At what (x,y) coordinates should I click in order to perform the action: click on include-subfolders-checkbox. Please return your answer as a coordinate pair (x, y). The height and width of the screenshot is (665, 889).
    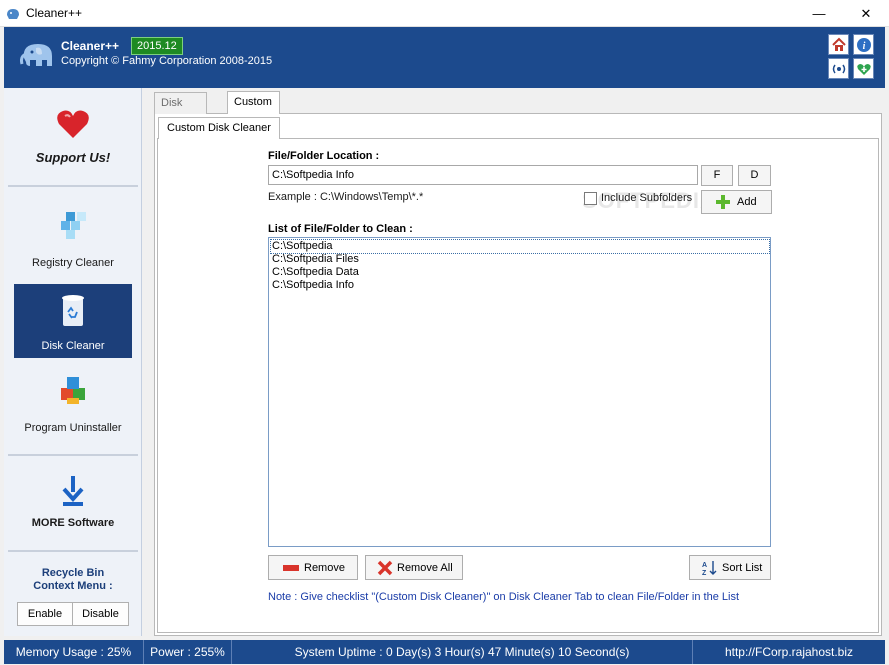
    Looking at the image, I should click on (590, 198).